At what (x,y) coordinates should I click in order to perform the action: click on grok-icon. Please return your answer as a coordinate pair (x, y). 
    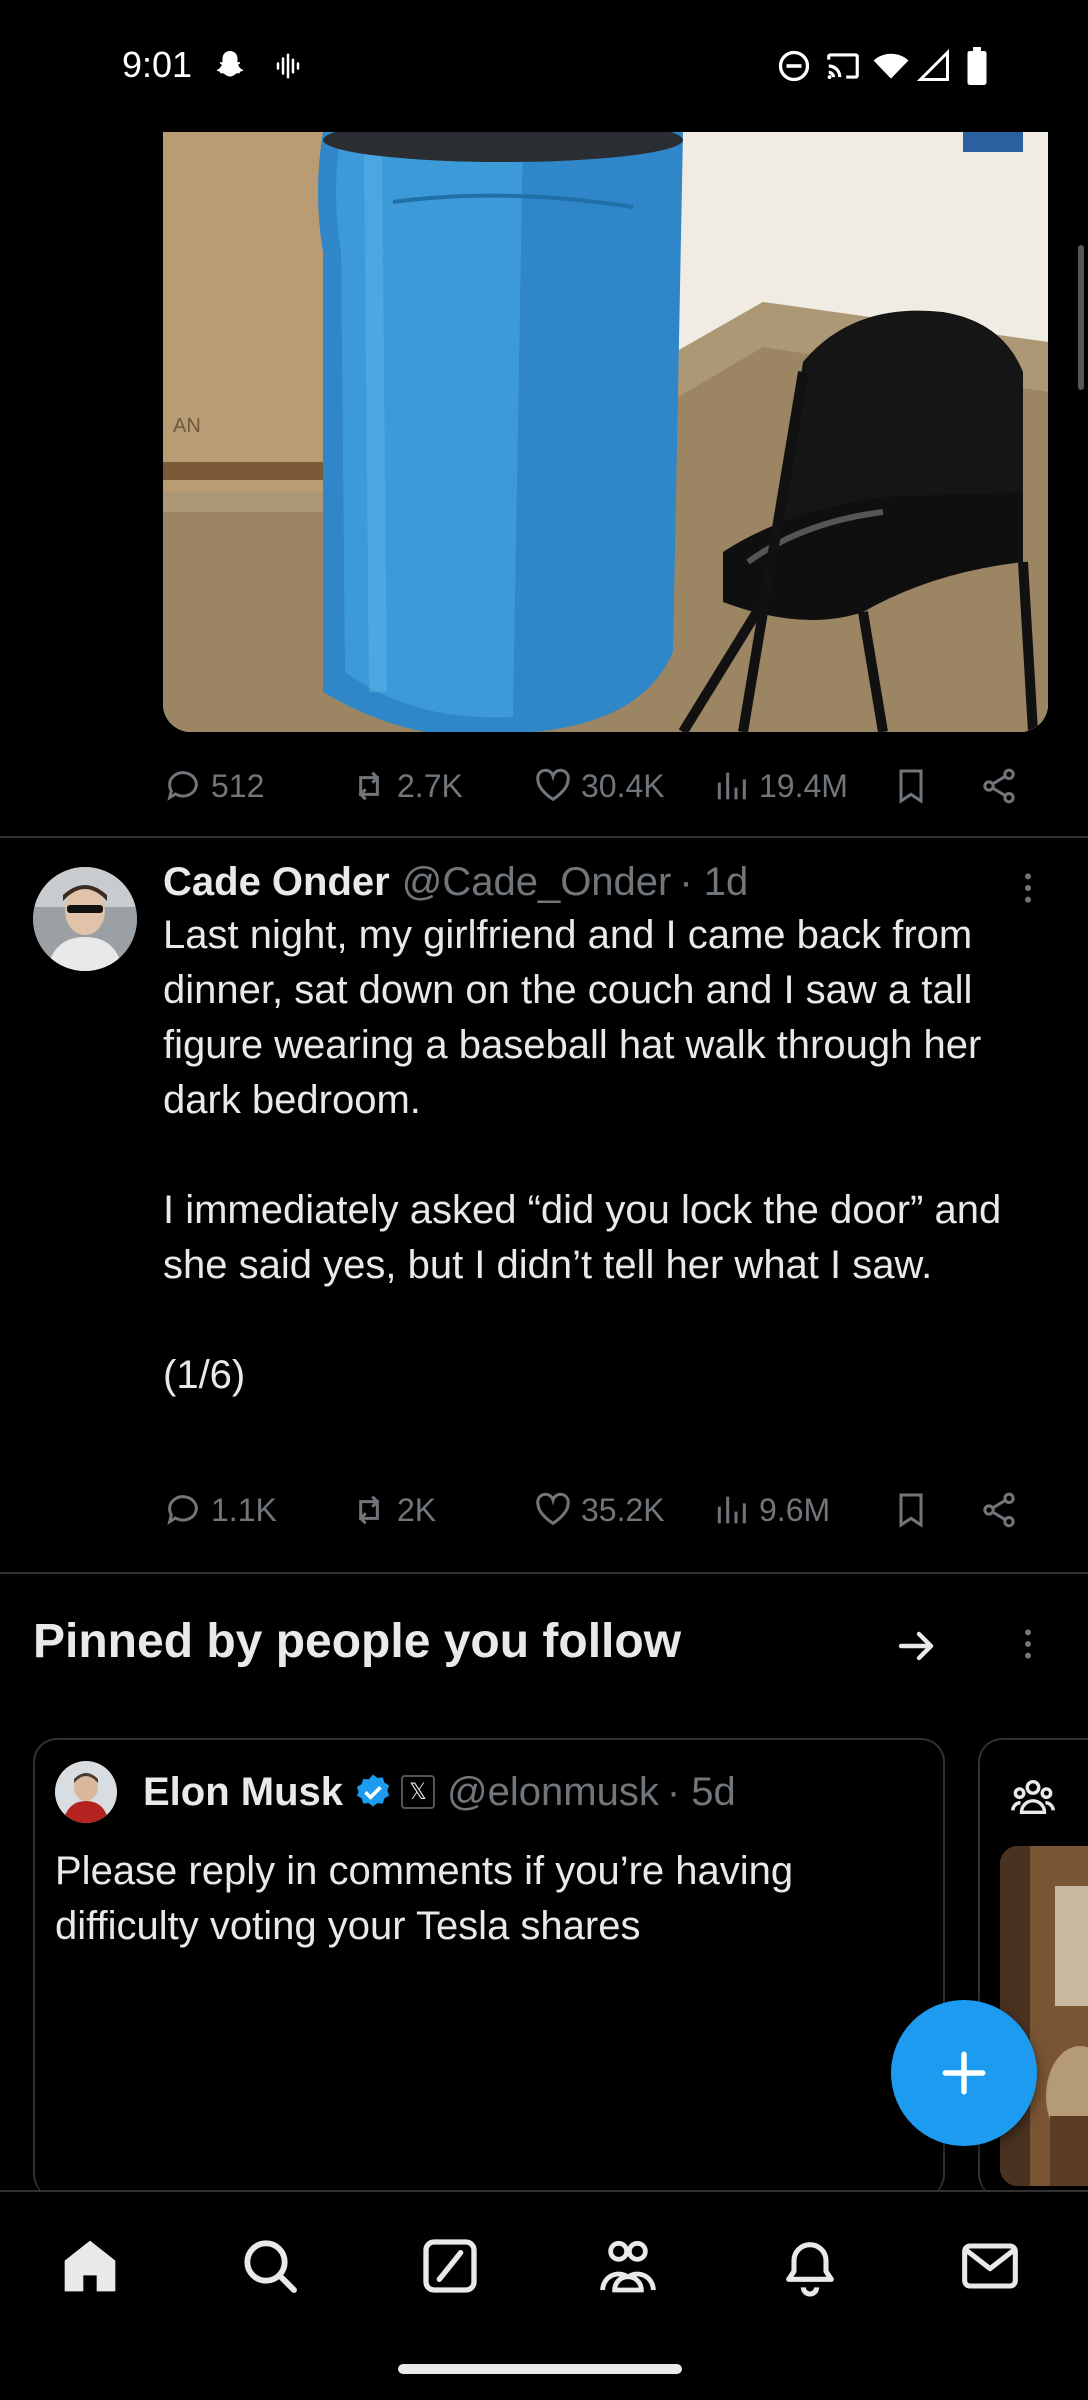
    Looking at the image, I should click on (450, 2266).